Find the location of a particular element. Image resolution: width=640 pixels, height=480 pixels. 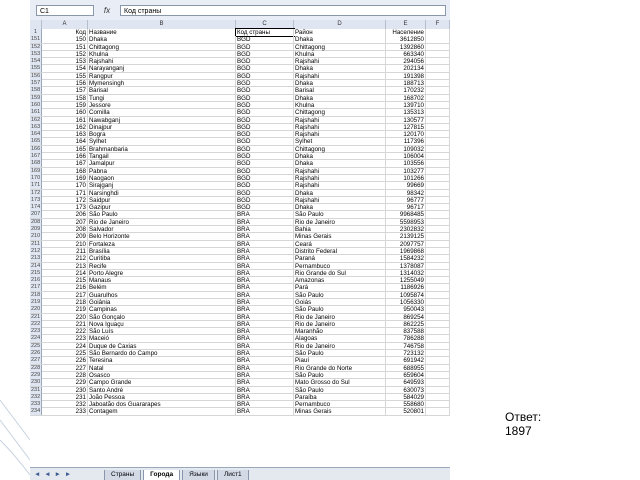

header-cell: Код is located at coordinates (65, 32).